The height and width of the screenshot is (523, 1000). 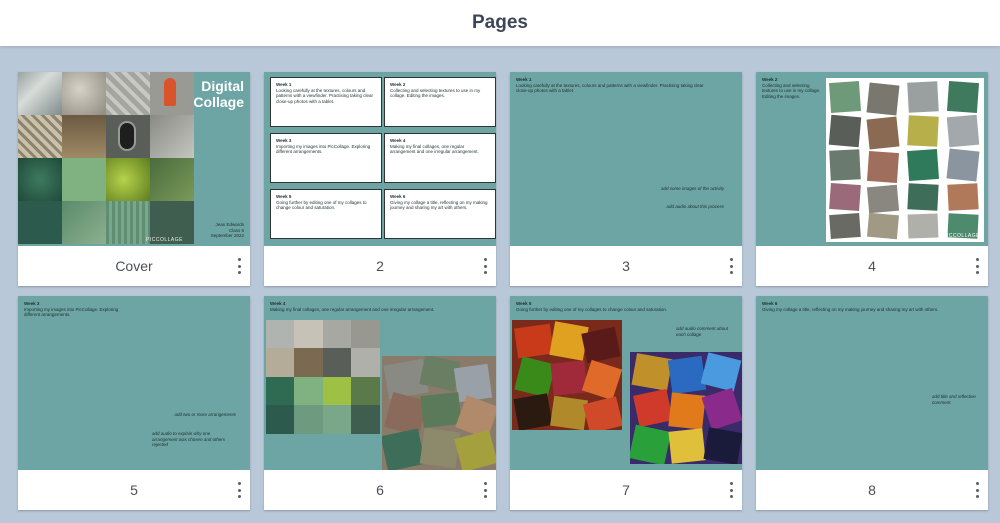 I want to click on page-label: 3, so click(x=626, y=266).